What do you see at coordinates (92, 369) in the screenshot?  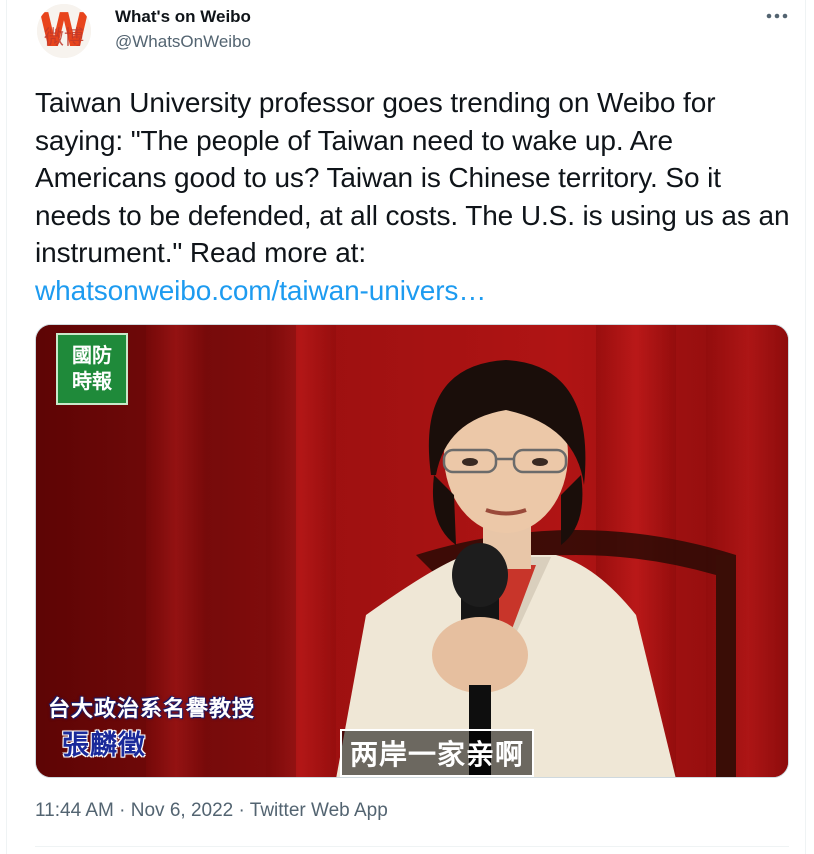 I see `news-logo: 國防 時報` at bounding box center [92, 369].